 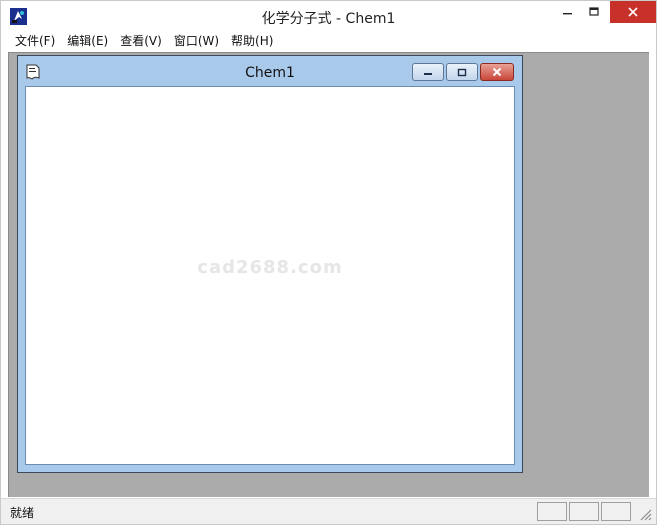 I want to click on child-close-button, so click(x=497, y=72).